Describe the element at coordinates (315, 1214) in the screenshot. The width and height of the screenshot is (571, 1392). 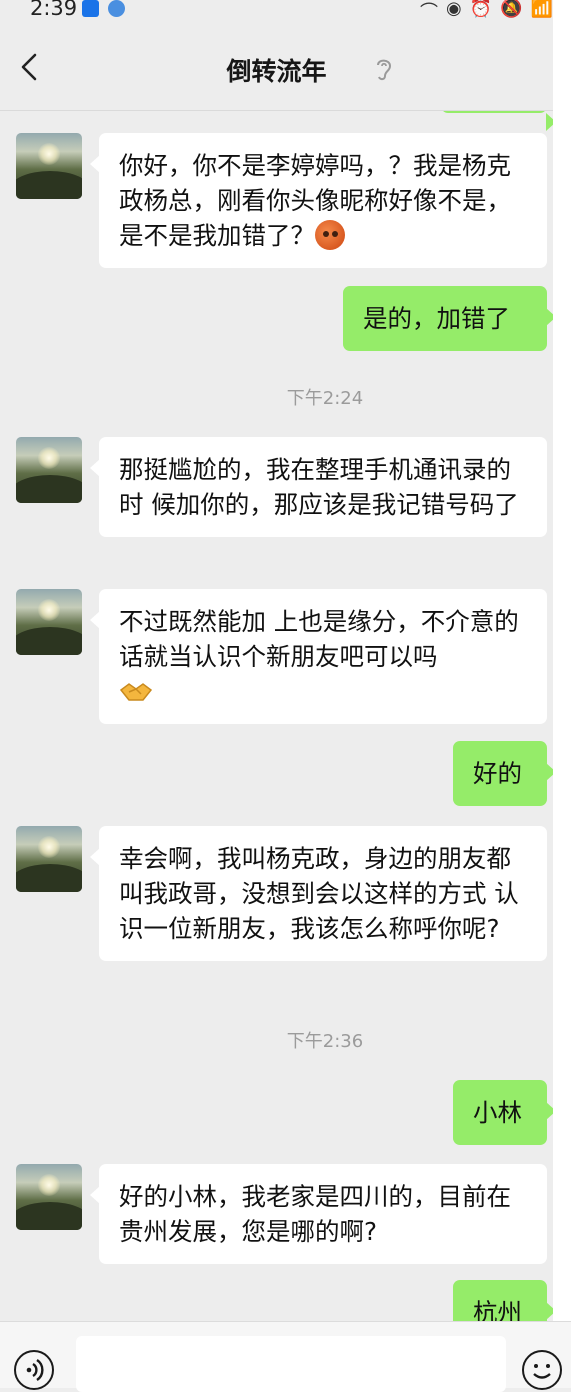
I see `message-text: 好的小林，我老家是四川的，目前在贵州发展，您是哪的啊?` at that location.